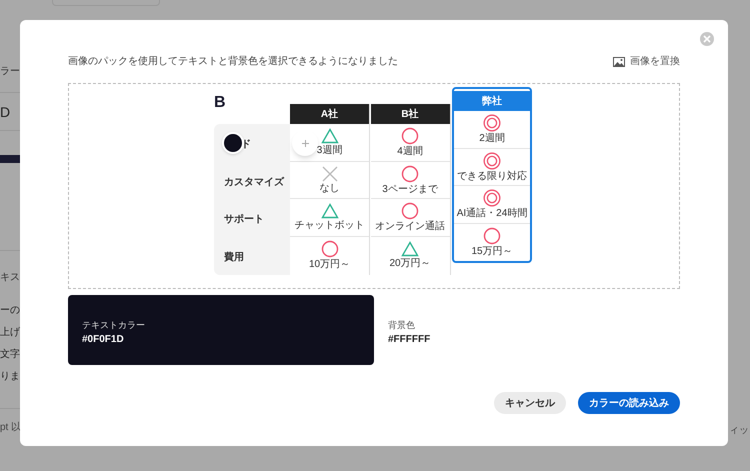 The width and height of the screenshot is (750, 471). I want to click on description-text: 画像のパックを使用してテキストと背景色を選択できるようになりました, so click(233, 61).